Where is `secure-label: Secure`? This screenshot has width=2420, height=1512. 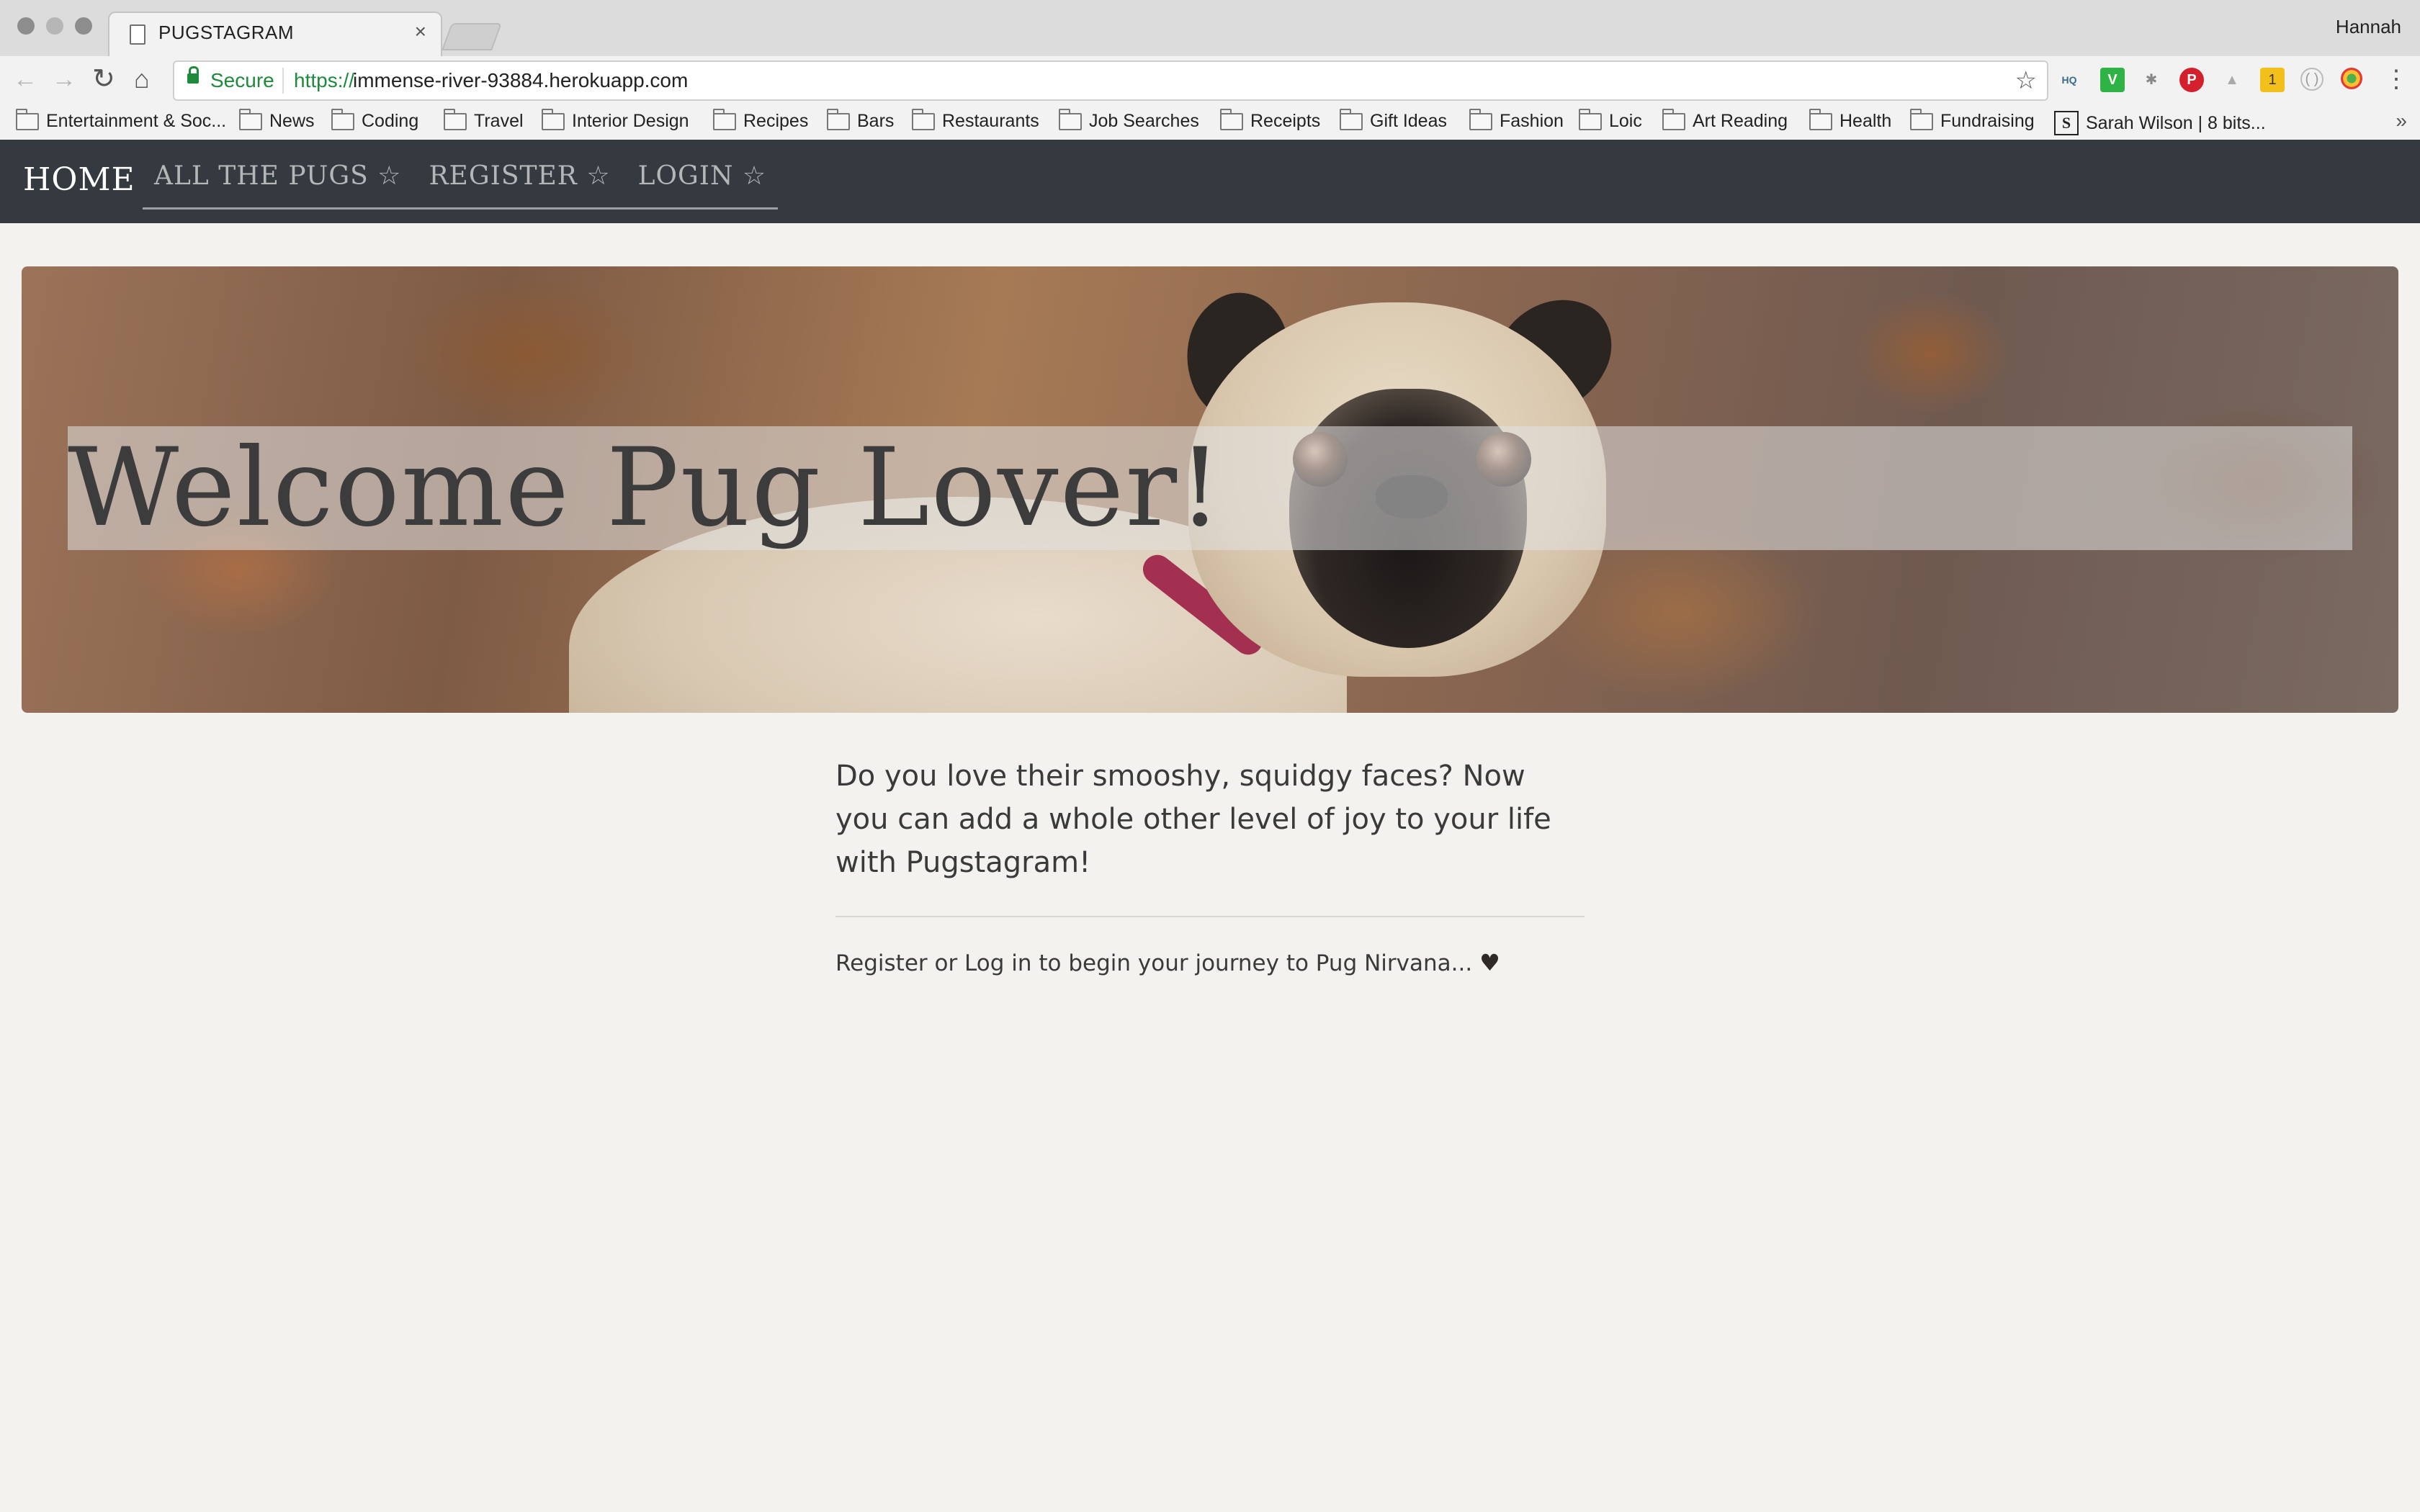 secure-label: Secure is located at coordinates (242, 80).